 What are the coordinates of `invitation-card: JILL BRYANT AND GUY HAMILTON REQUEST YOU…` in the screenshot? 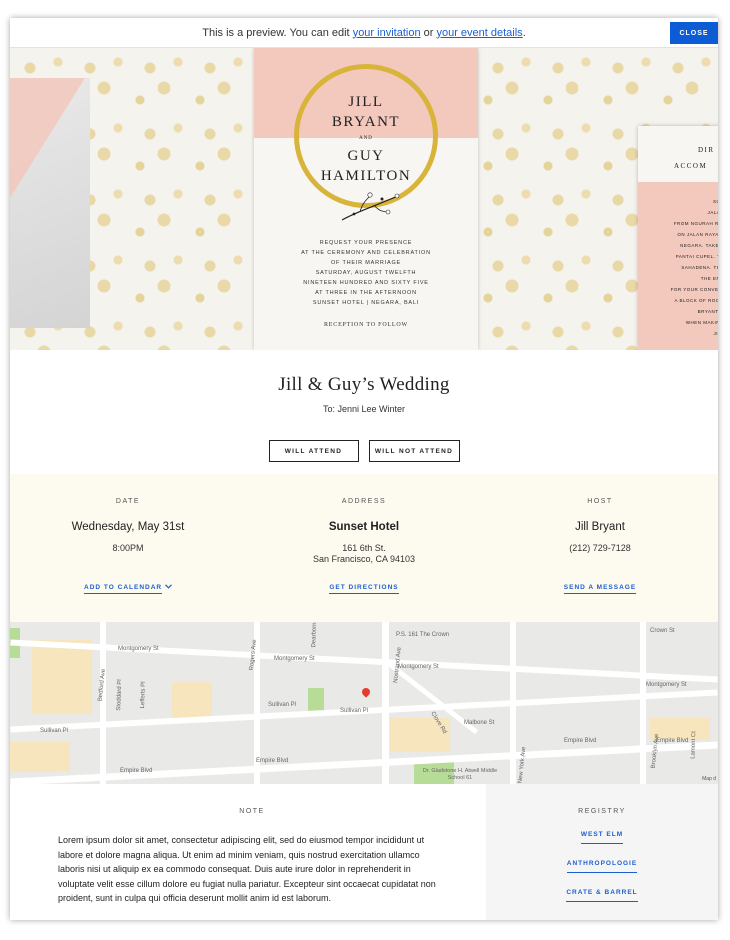 It's located at (366, 199).